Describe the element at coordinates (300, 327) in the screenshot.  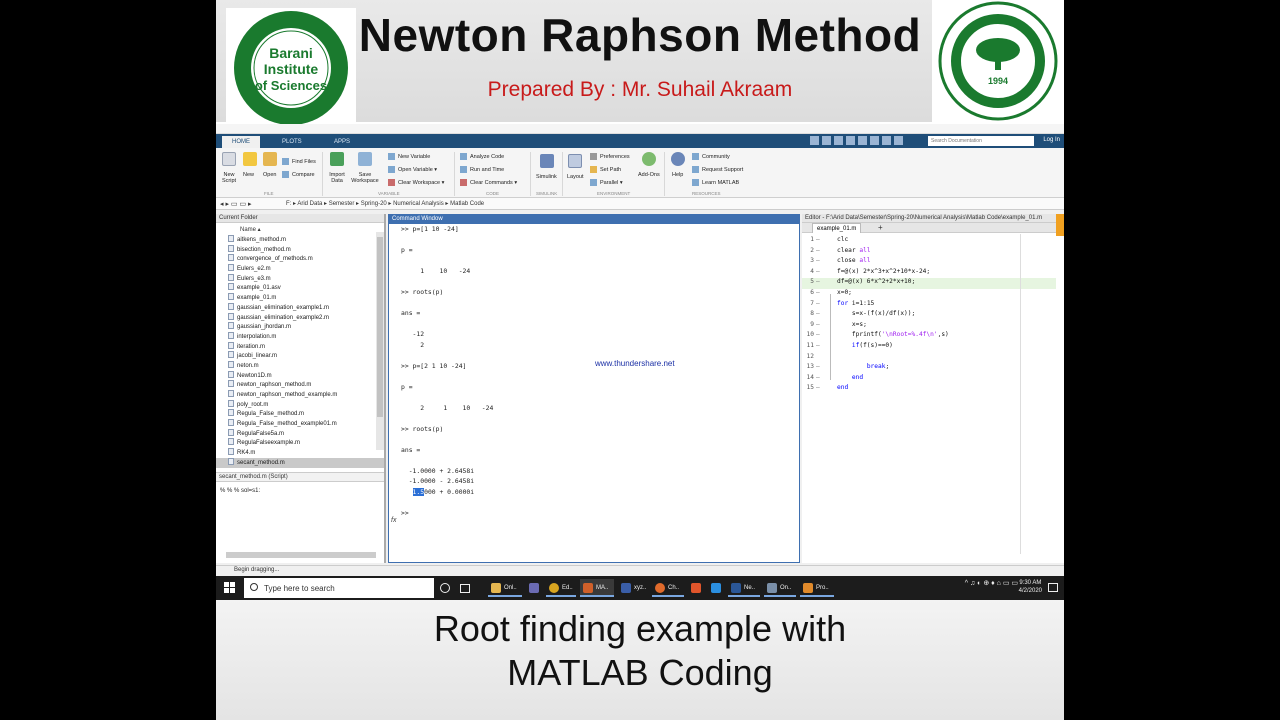
I see `file-list-item: gaussian_jhordan.m` at that location.